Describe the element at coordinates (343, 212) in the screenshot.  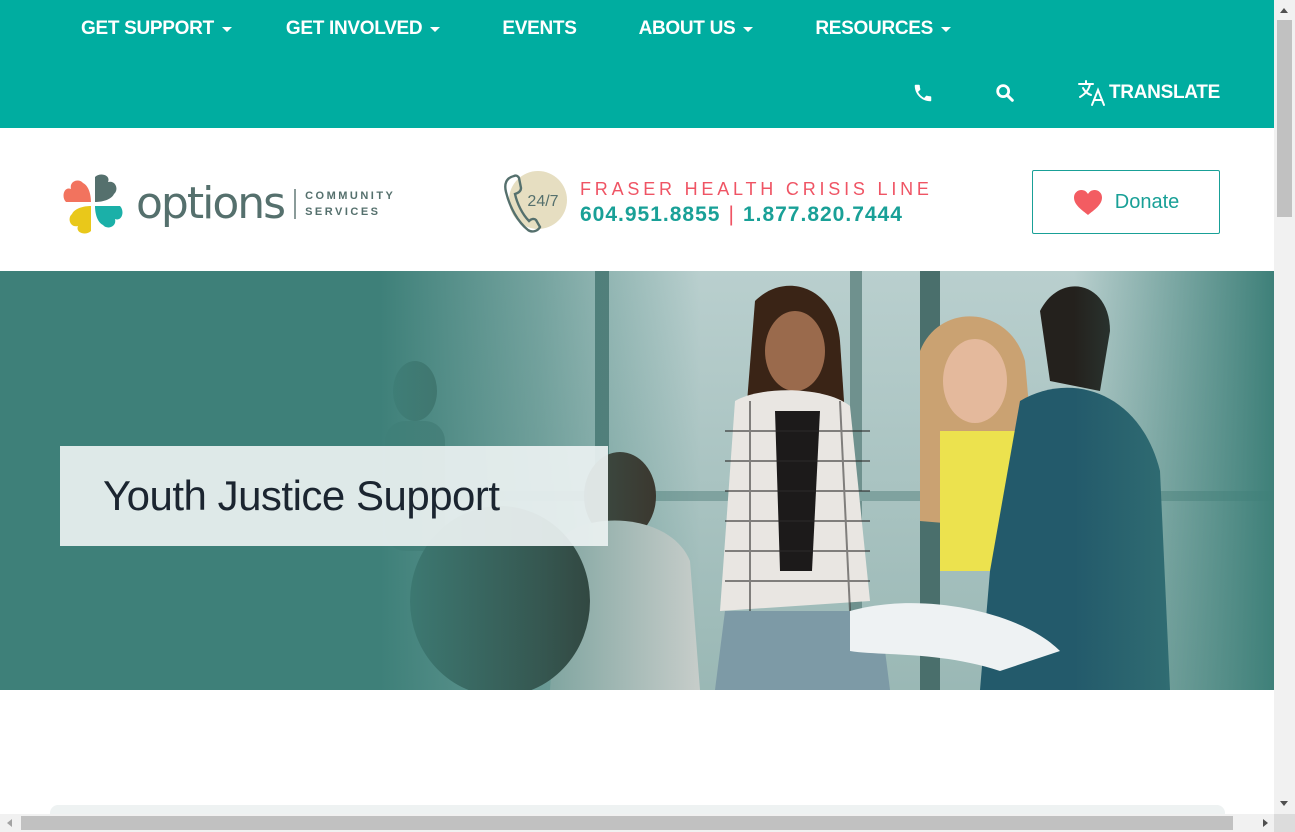
I see `logo-sub-line2: SERVICES` at that location.